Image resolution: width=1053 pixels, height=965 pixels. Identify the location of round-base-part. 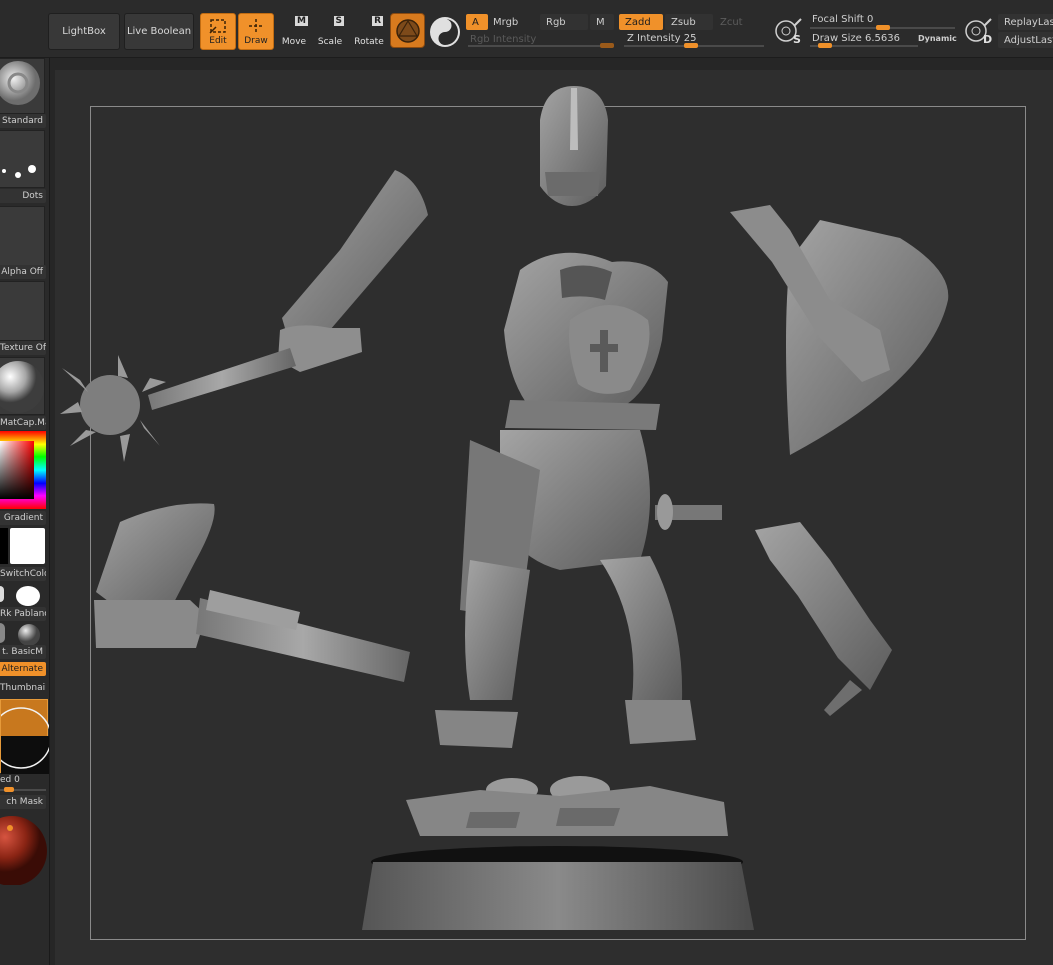
(558, 888).